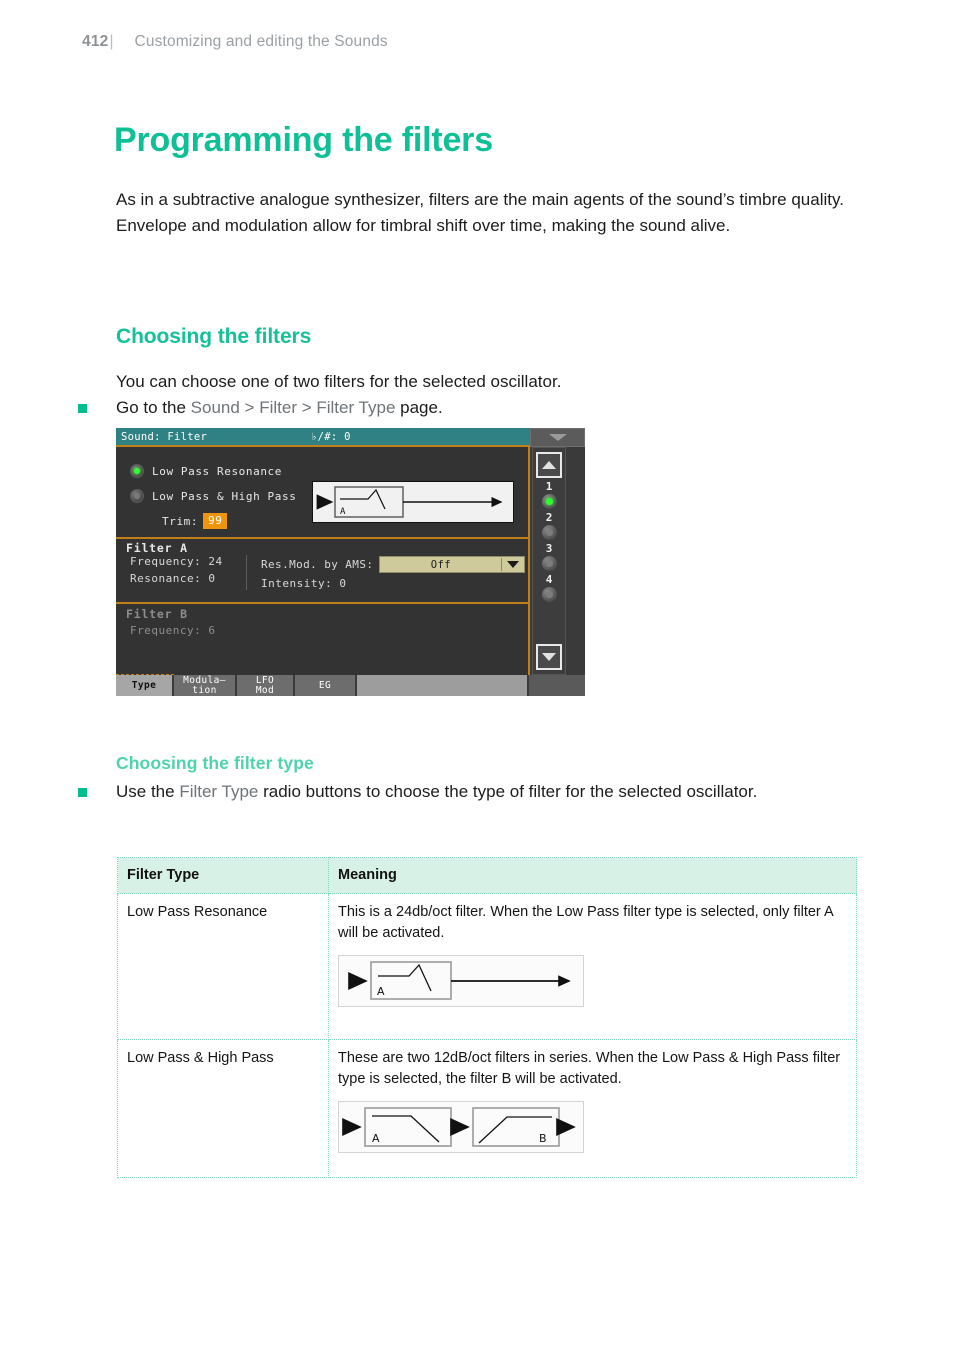 This screenshot has width=954, height=1354. What do you see at coordinates (323, 436) in the screenshot?
I see `lcd-titlebar: Sound: Filter ♭/#: 0` at bounding box center [323, 436].